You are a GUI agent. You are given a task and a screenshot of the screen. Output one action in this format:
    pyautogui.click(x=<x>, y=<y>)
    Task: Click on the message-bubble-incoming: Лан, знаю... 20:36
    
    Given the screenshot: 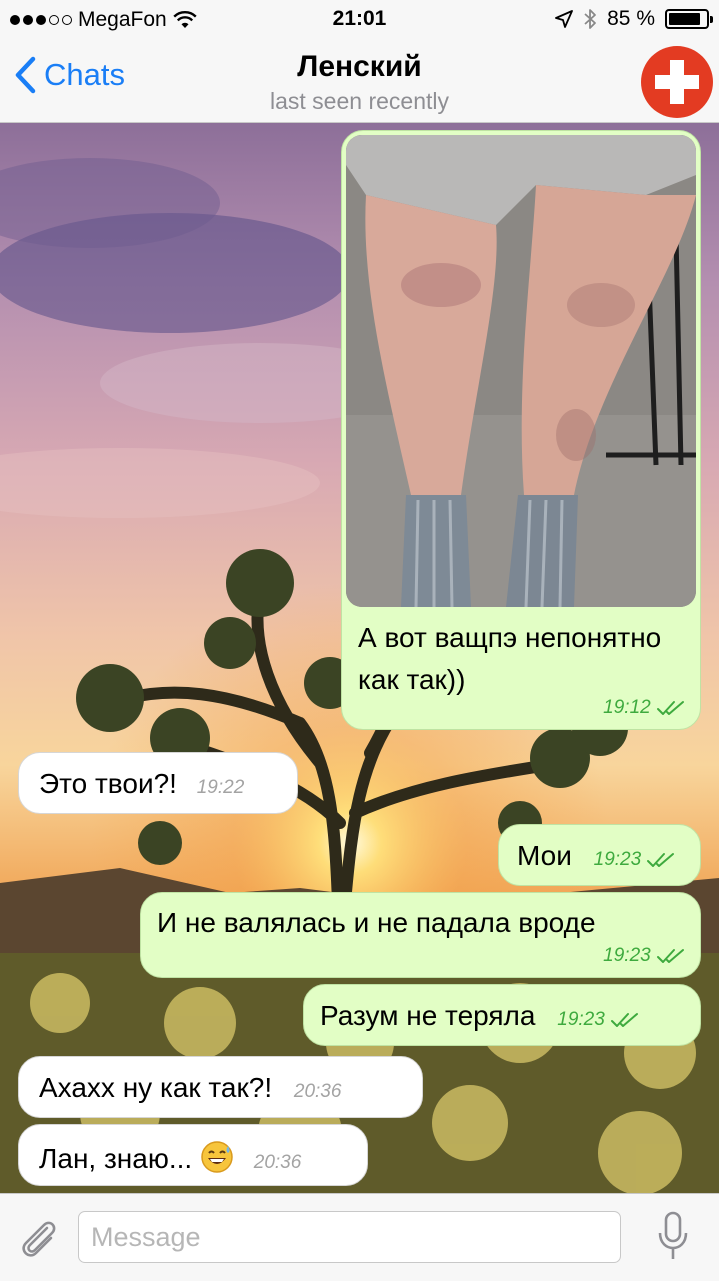 What is the action you would take?
    pyautogui.click(x=193, y=1155)
    